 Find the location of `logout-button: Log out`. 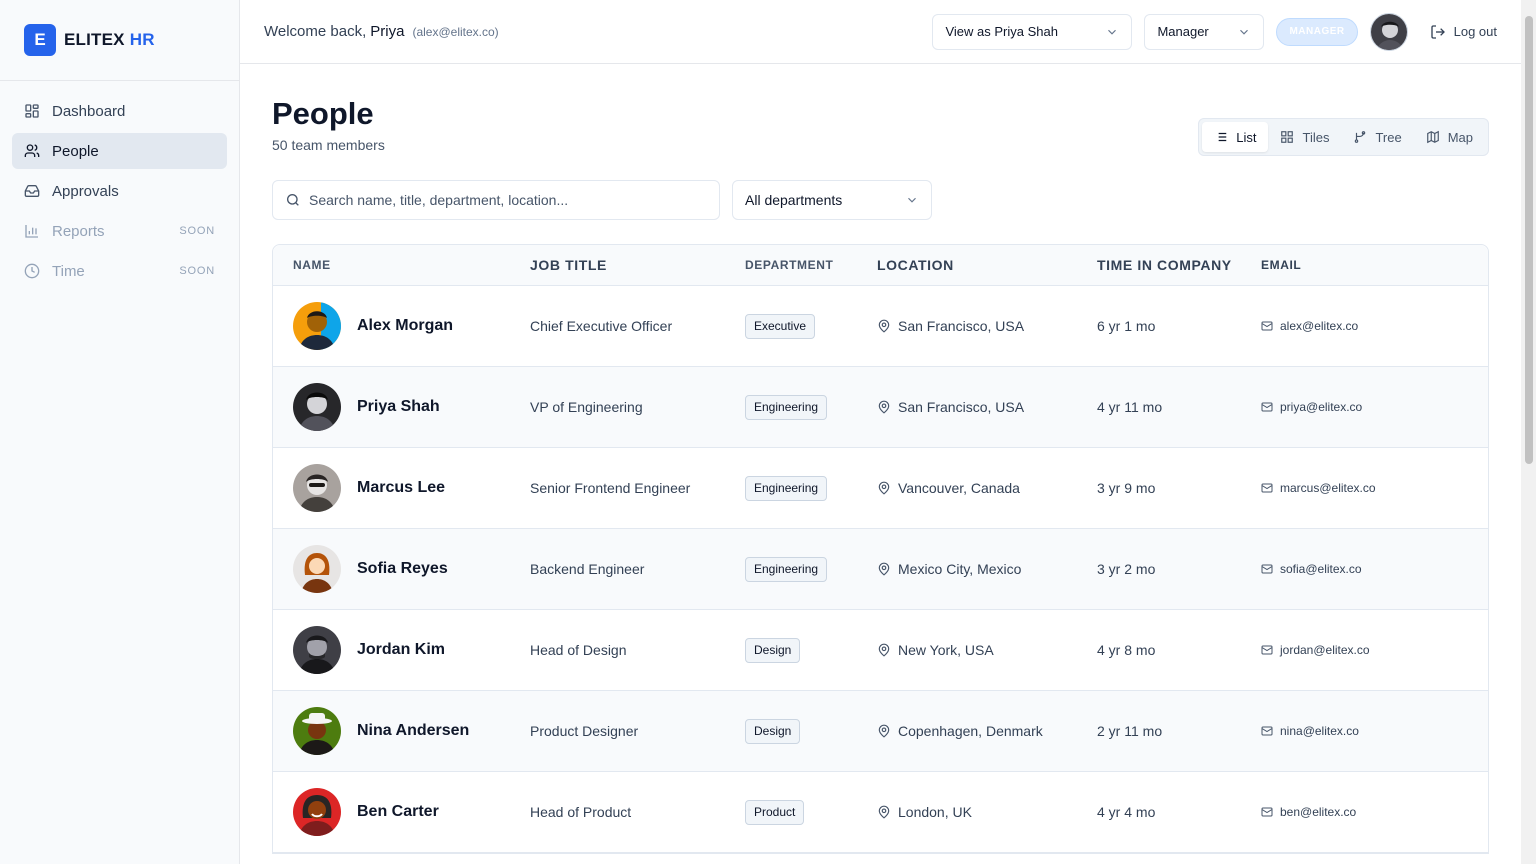

logout-button: Log out is located at coordinates (1463, 32).